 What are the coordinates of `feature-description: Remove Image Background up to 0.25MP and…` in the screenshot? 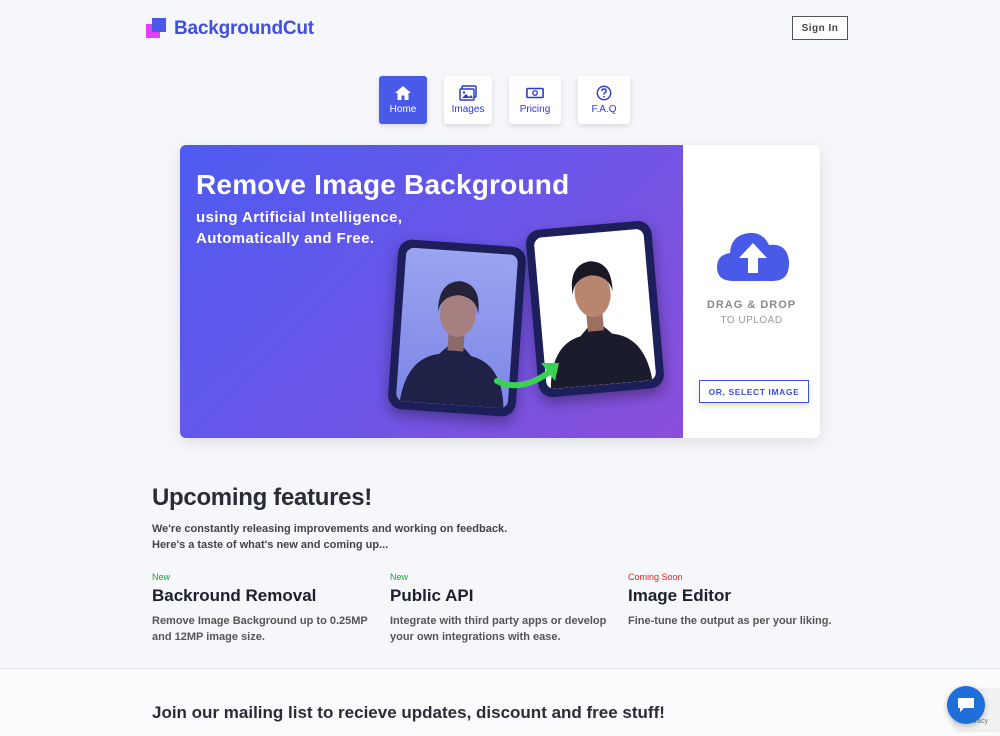 It's located at (267, 629).